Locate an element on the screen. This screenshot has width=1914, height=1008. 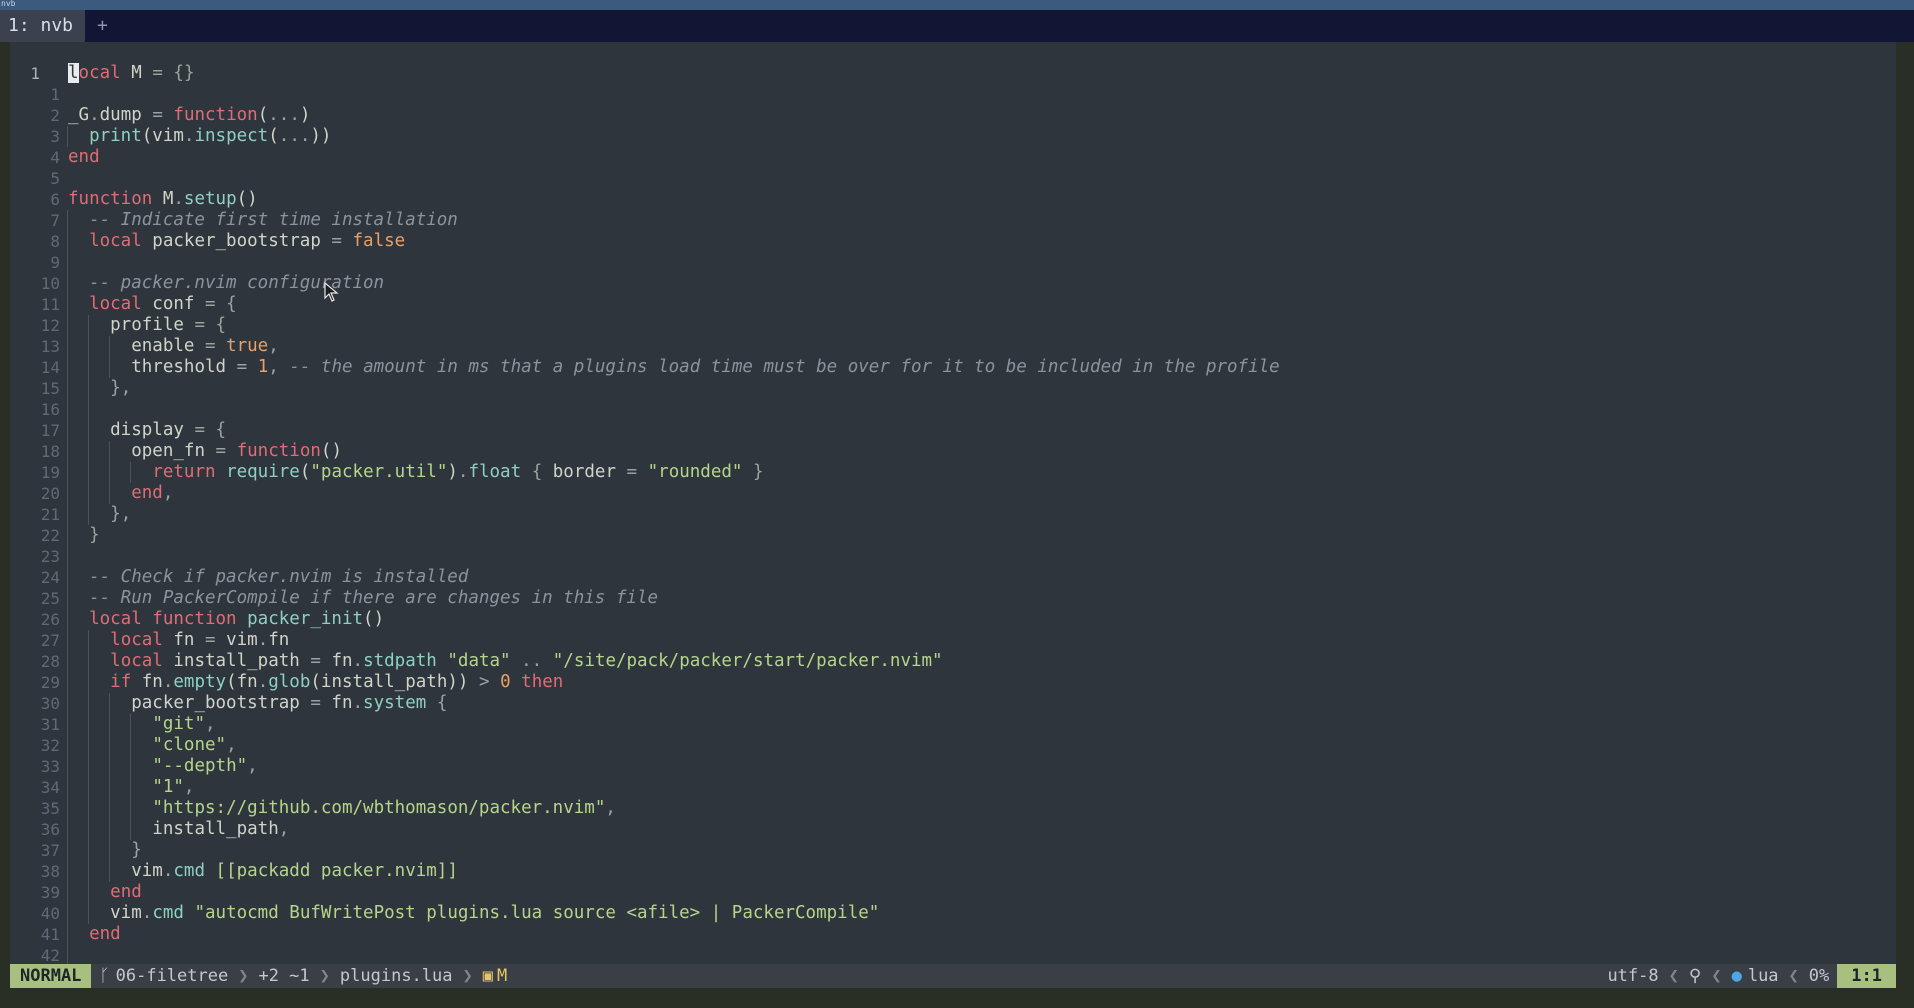
command-line is located at coordinates (957, 998).